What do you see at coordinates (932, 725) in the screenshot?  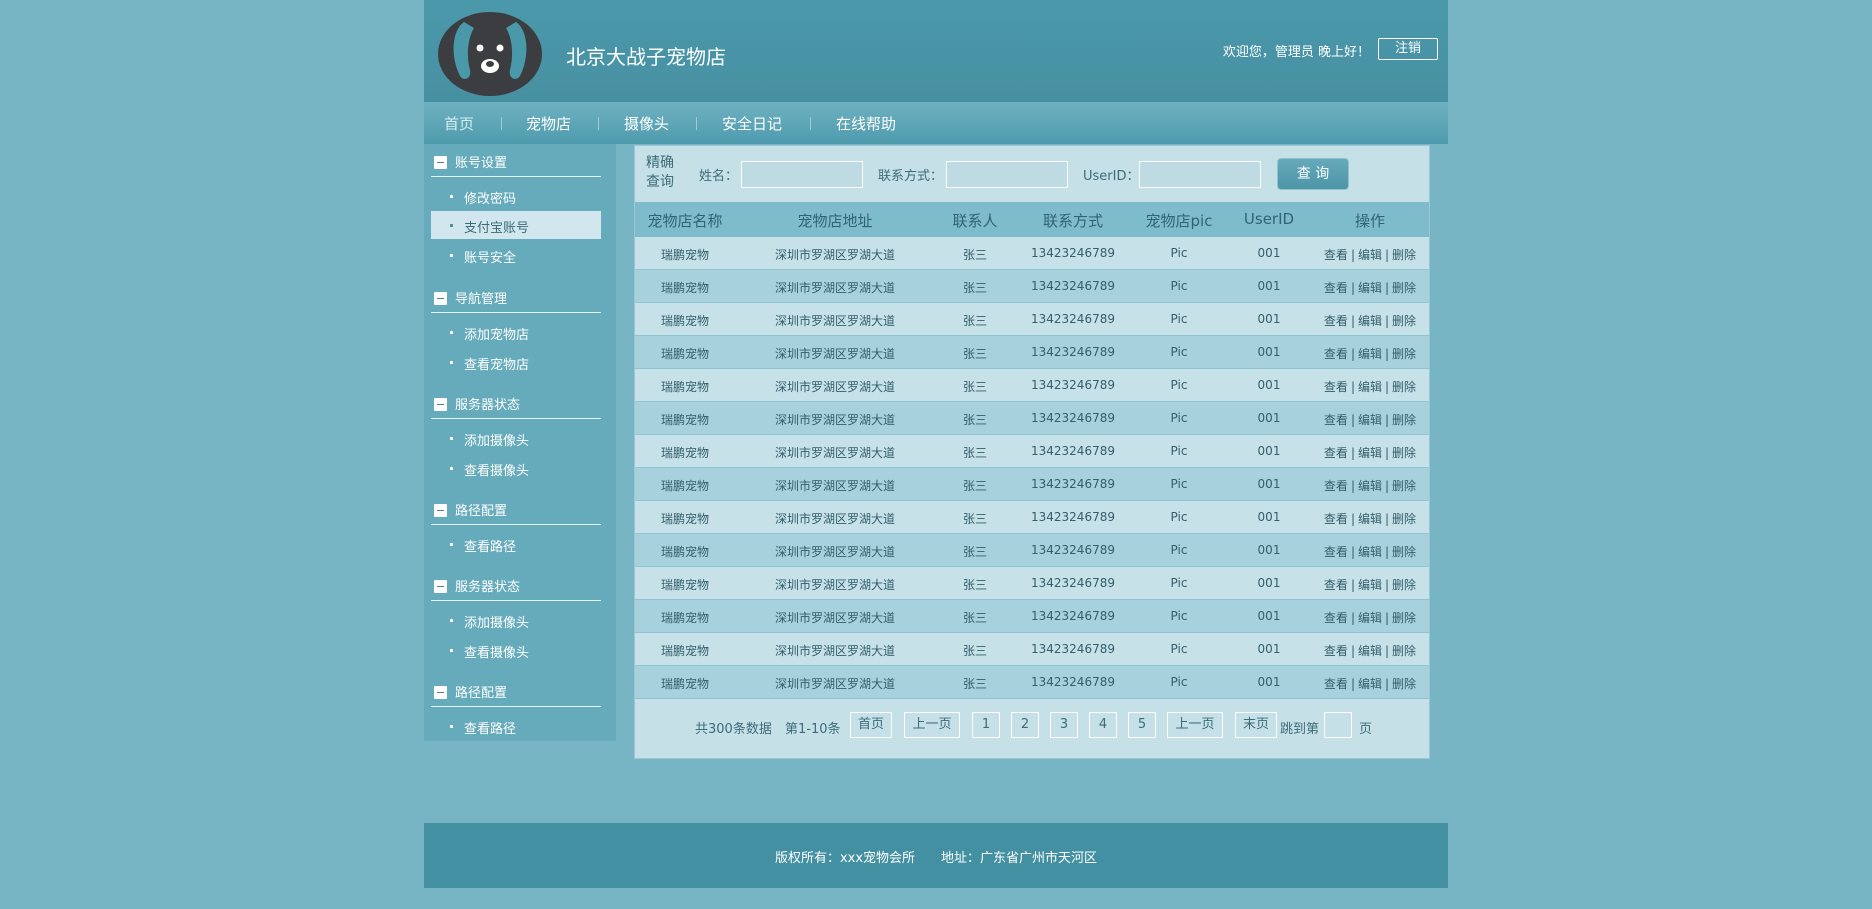 I see `prev-page-button: 上一页` at bounding box center [932, 725].